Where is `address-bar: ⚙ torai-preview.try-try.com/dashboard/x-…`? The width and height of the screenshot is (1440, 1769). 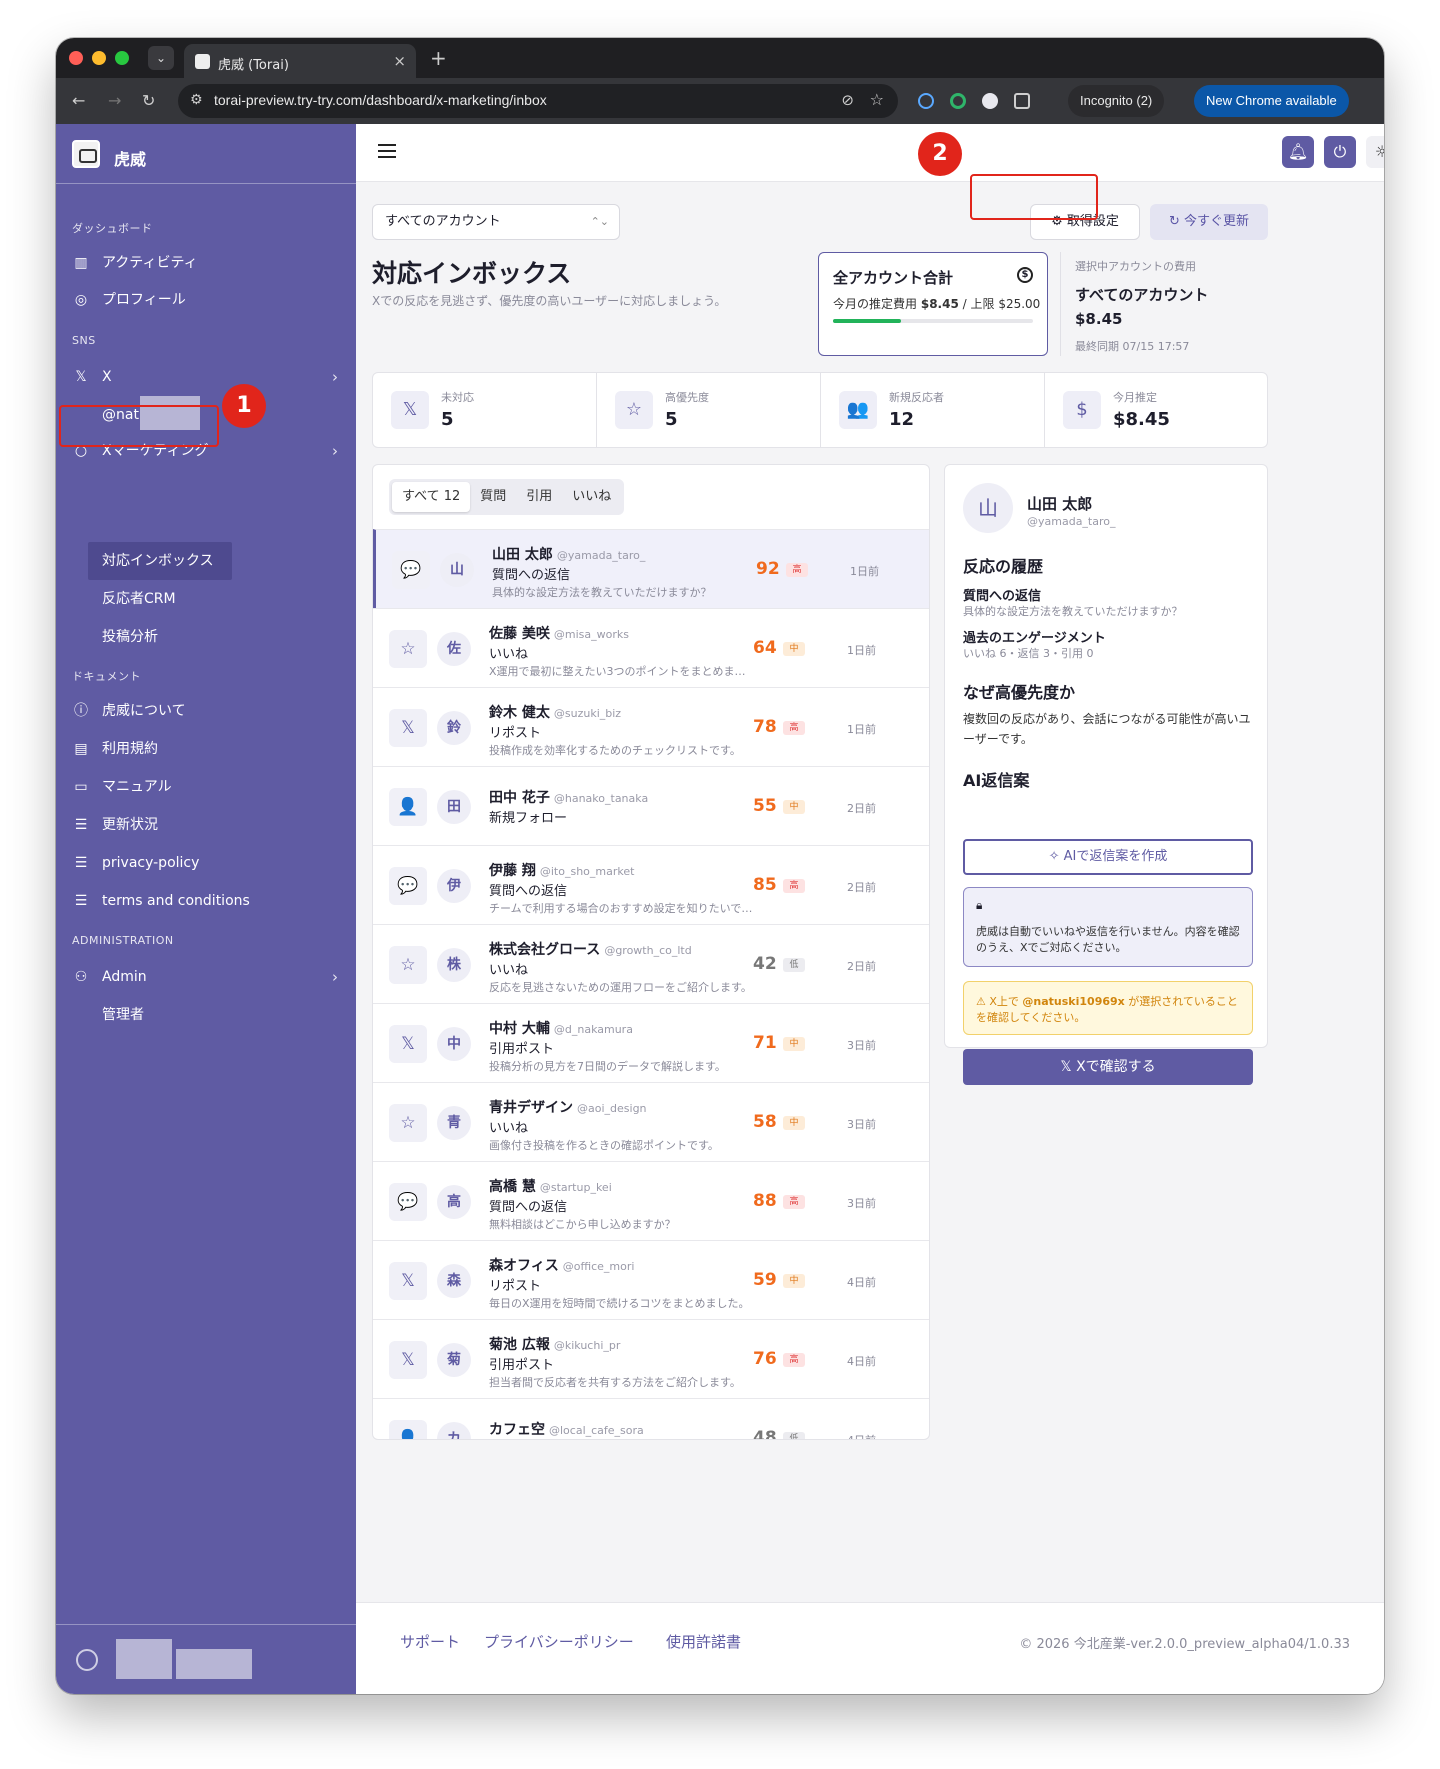 address-bar: ⚙ torai-preview.try-try.com/dashboard/x-… is located at coordinates (538, 101).